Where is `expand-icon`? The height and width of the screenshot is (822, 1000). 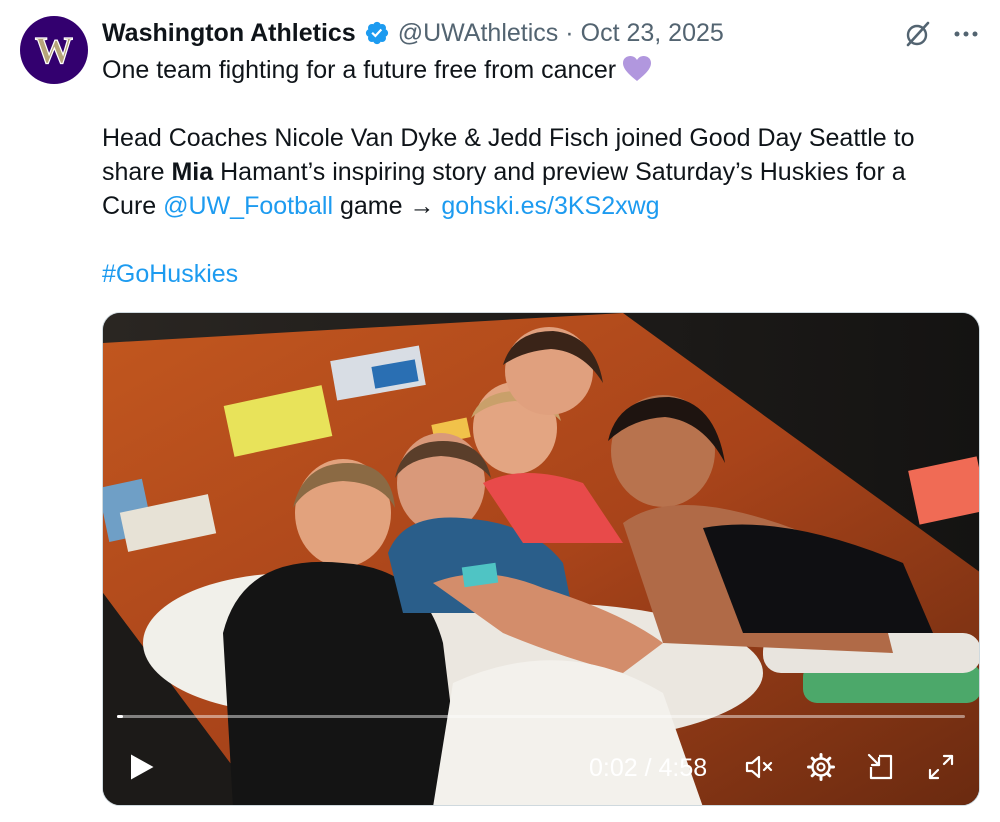
expand-icon is located at coordinates (941, 767).